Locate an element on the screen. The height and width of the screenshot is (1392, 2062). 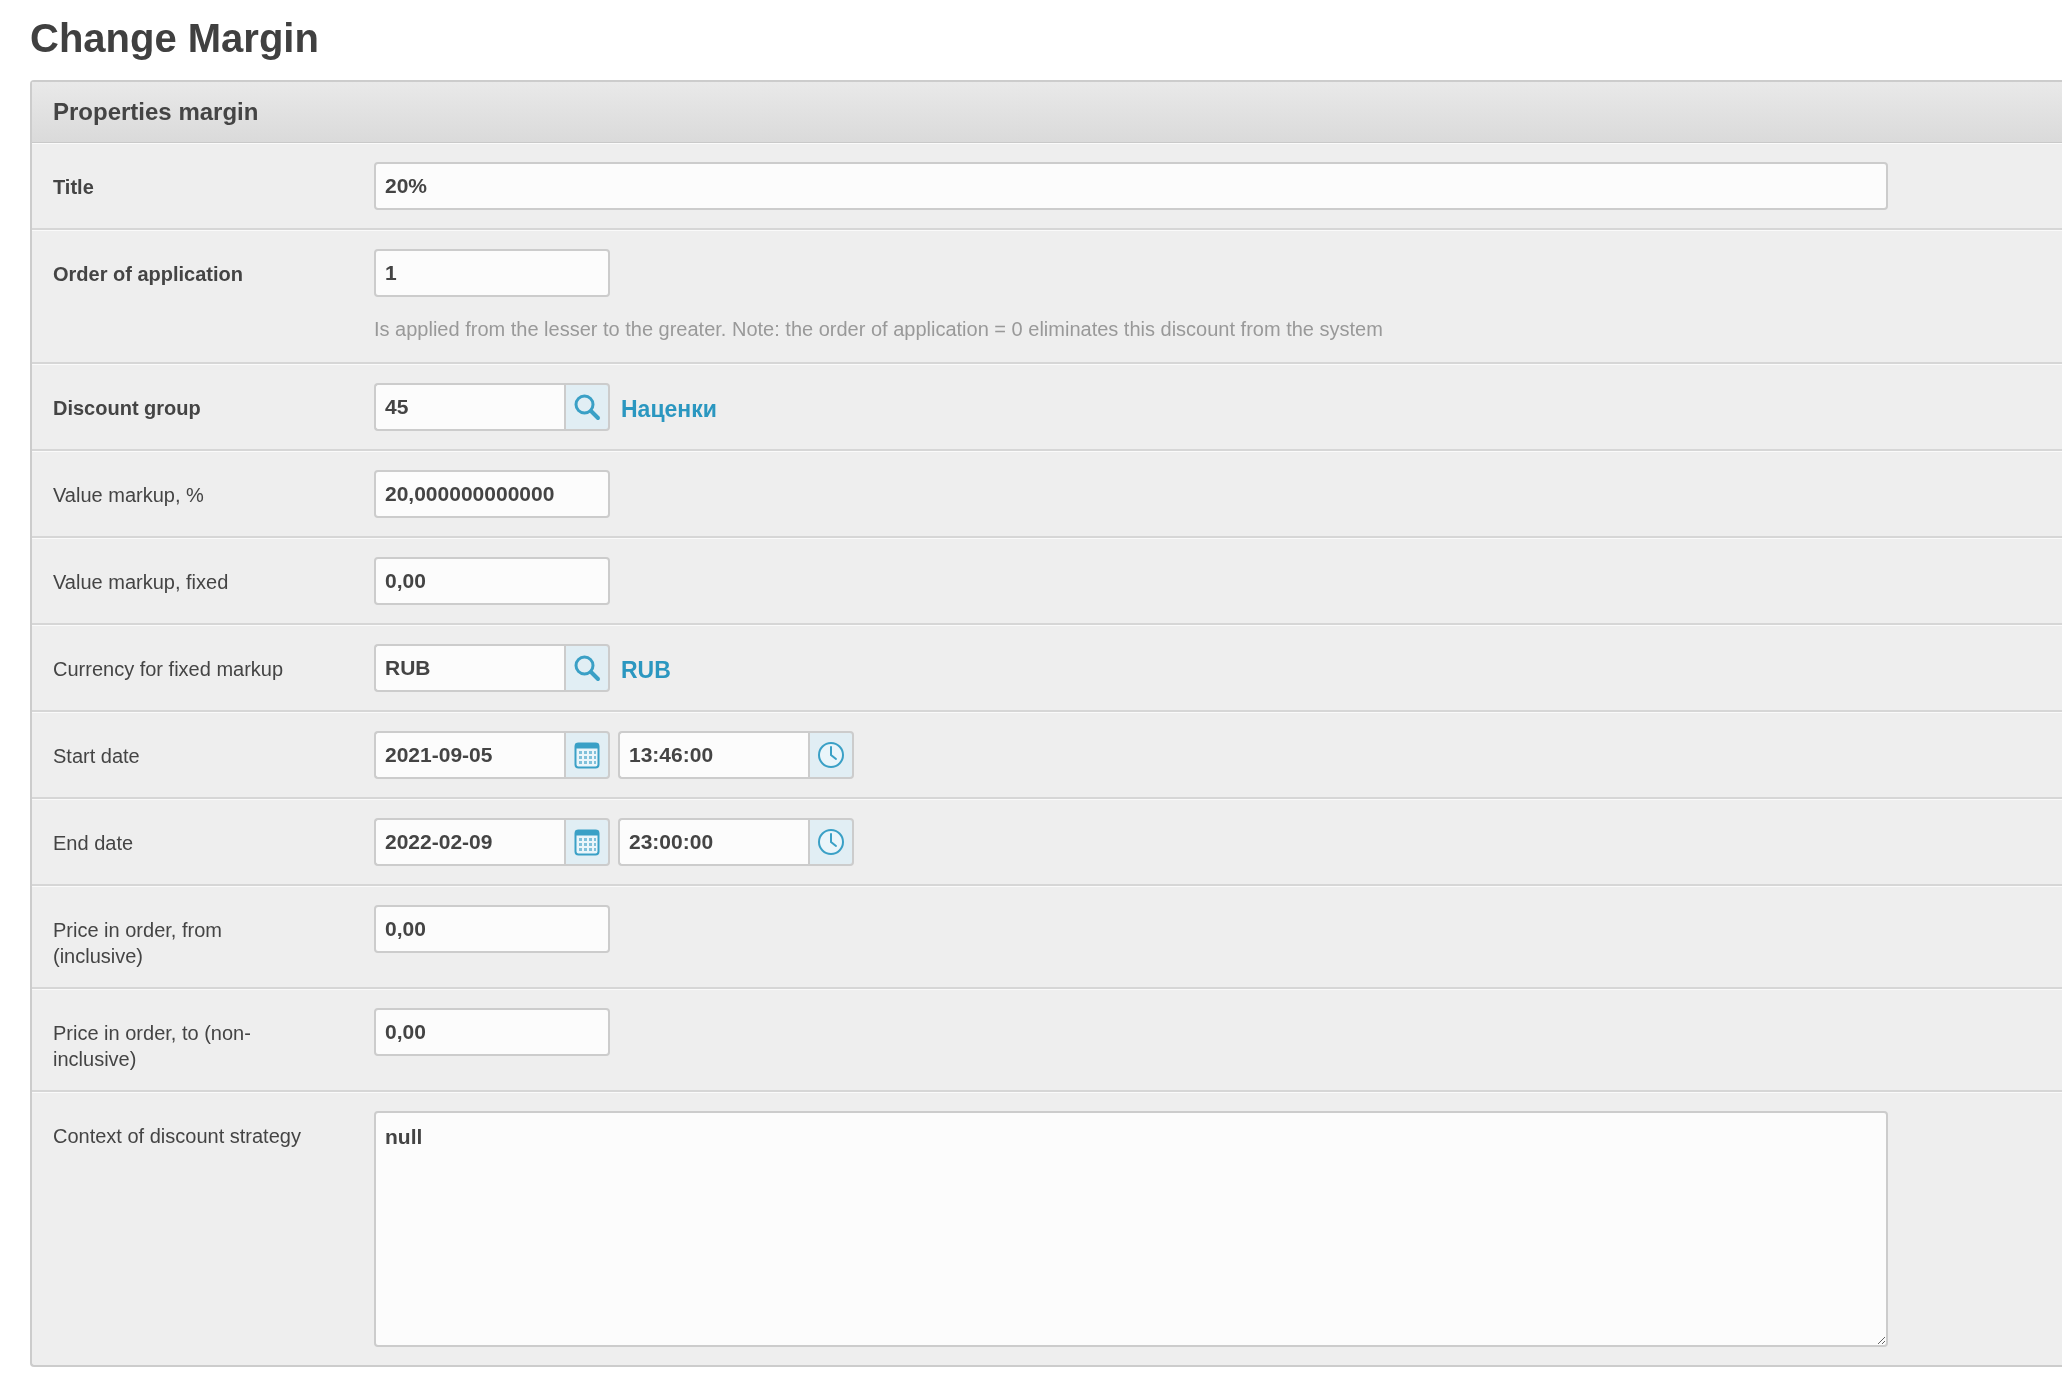
field-label: Value markup, % is located at coordinates (128, 495).